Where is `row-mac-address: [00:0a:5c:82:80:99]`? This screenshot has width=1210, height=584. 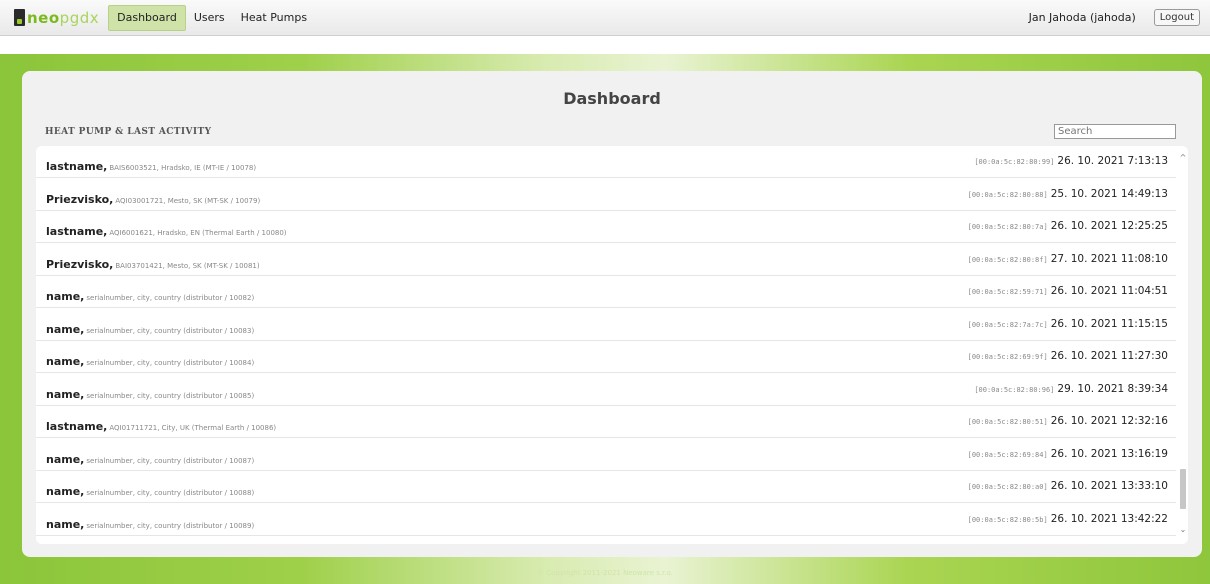
row-mac-address: [00:0a:5c:82:80:99] is located at coordinates (1014, 162).